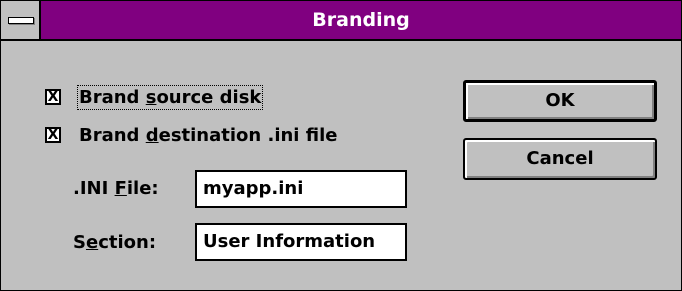  I want to click on label-accelerator: d, so click(152, 135).